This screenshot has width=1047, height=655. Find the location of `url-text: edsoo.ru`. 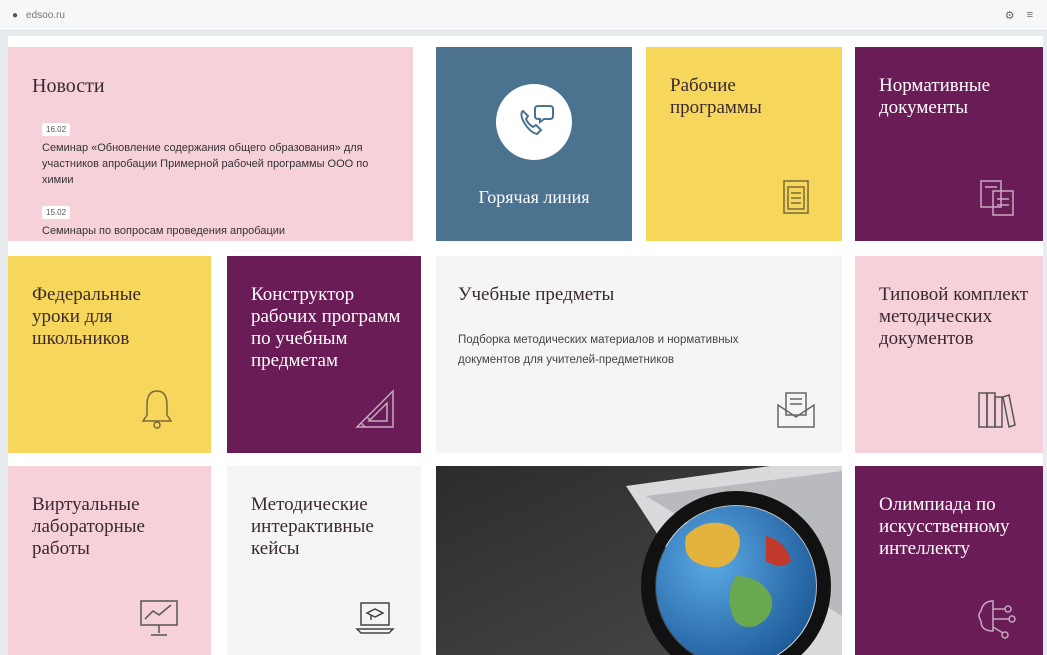

url-text: edsoo.ru is located at coordinates (45, 15).